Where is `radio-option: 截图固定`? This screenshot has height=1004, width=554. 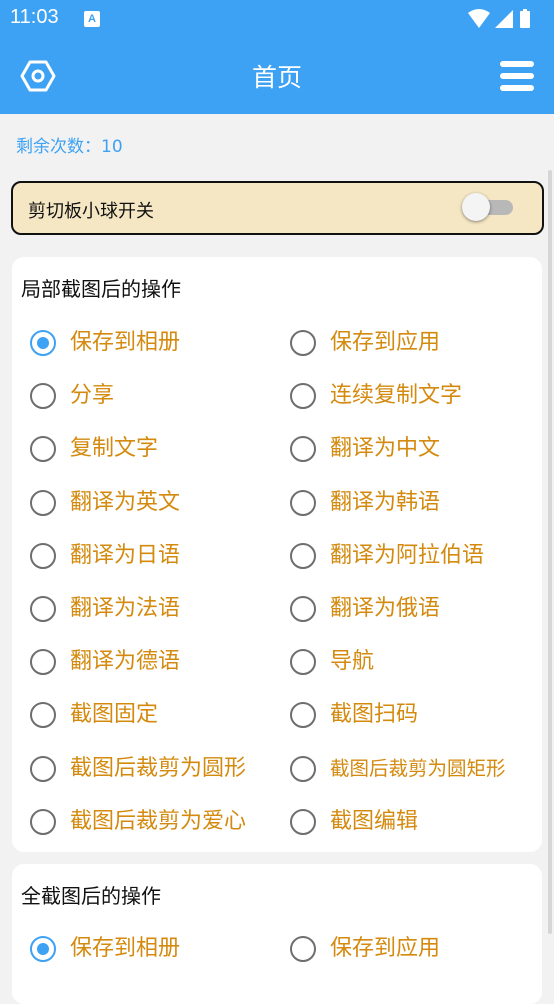 radio-option: 截图固定 is located at coordinates (155, 717).